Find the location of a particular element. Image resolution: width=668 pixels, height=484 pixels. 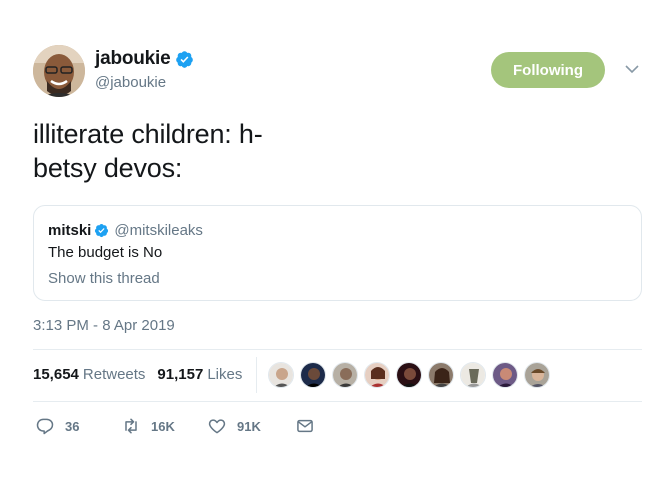

quoted-handle: @mitskileaks is located at coordinates (158, 230).